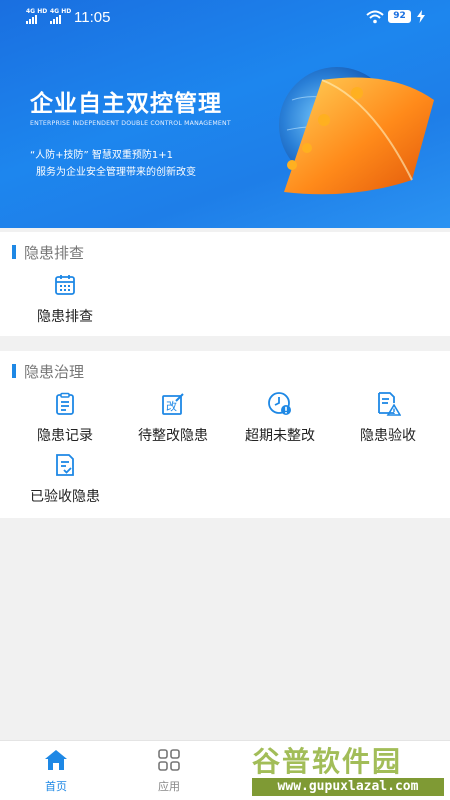  Describe the element at coordinates (421, 16) in the screenshot. I see `charging-icon` at that location.